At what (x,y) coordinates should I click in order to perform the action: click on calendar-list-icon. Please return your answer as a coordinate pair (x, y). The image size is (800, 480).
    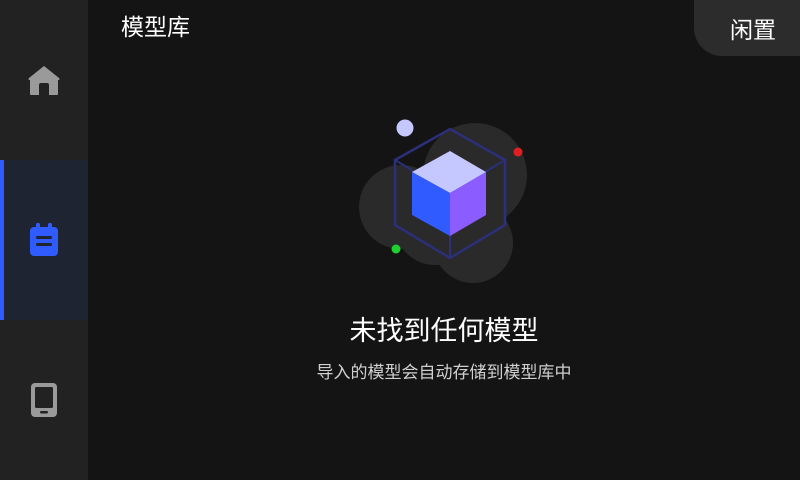
    Looking at the image, I should click on (44, 240).